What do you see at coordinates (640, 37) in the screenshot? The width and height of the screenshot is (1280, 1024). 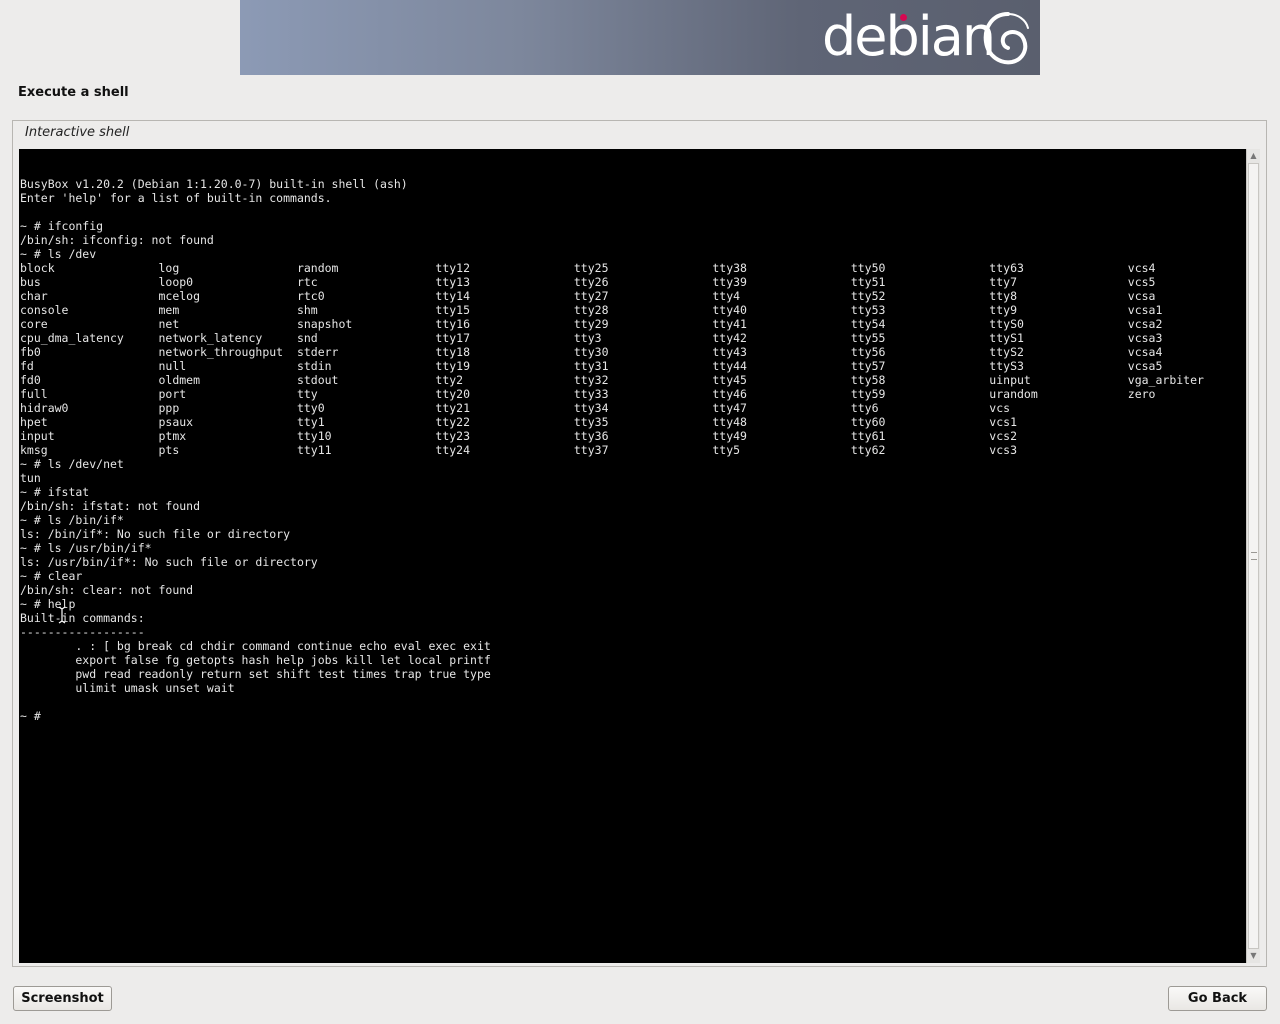 I see `debian-banner: debian` at bounding box center [640, 37].